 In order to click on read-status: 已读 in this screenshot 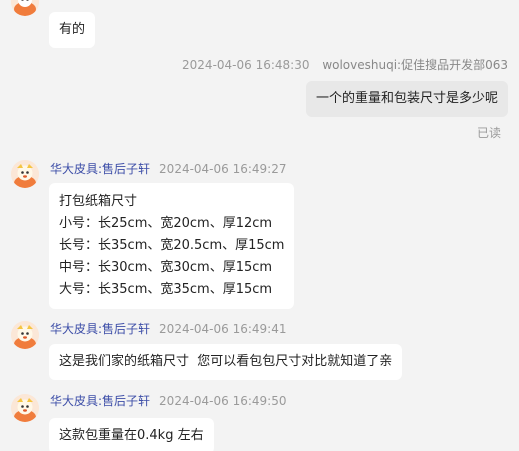, I will do `click(488, 133)`.